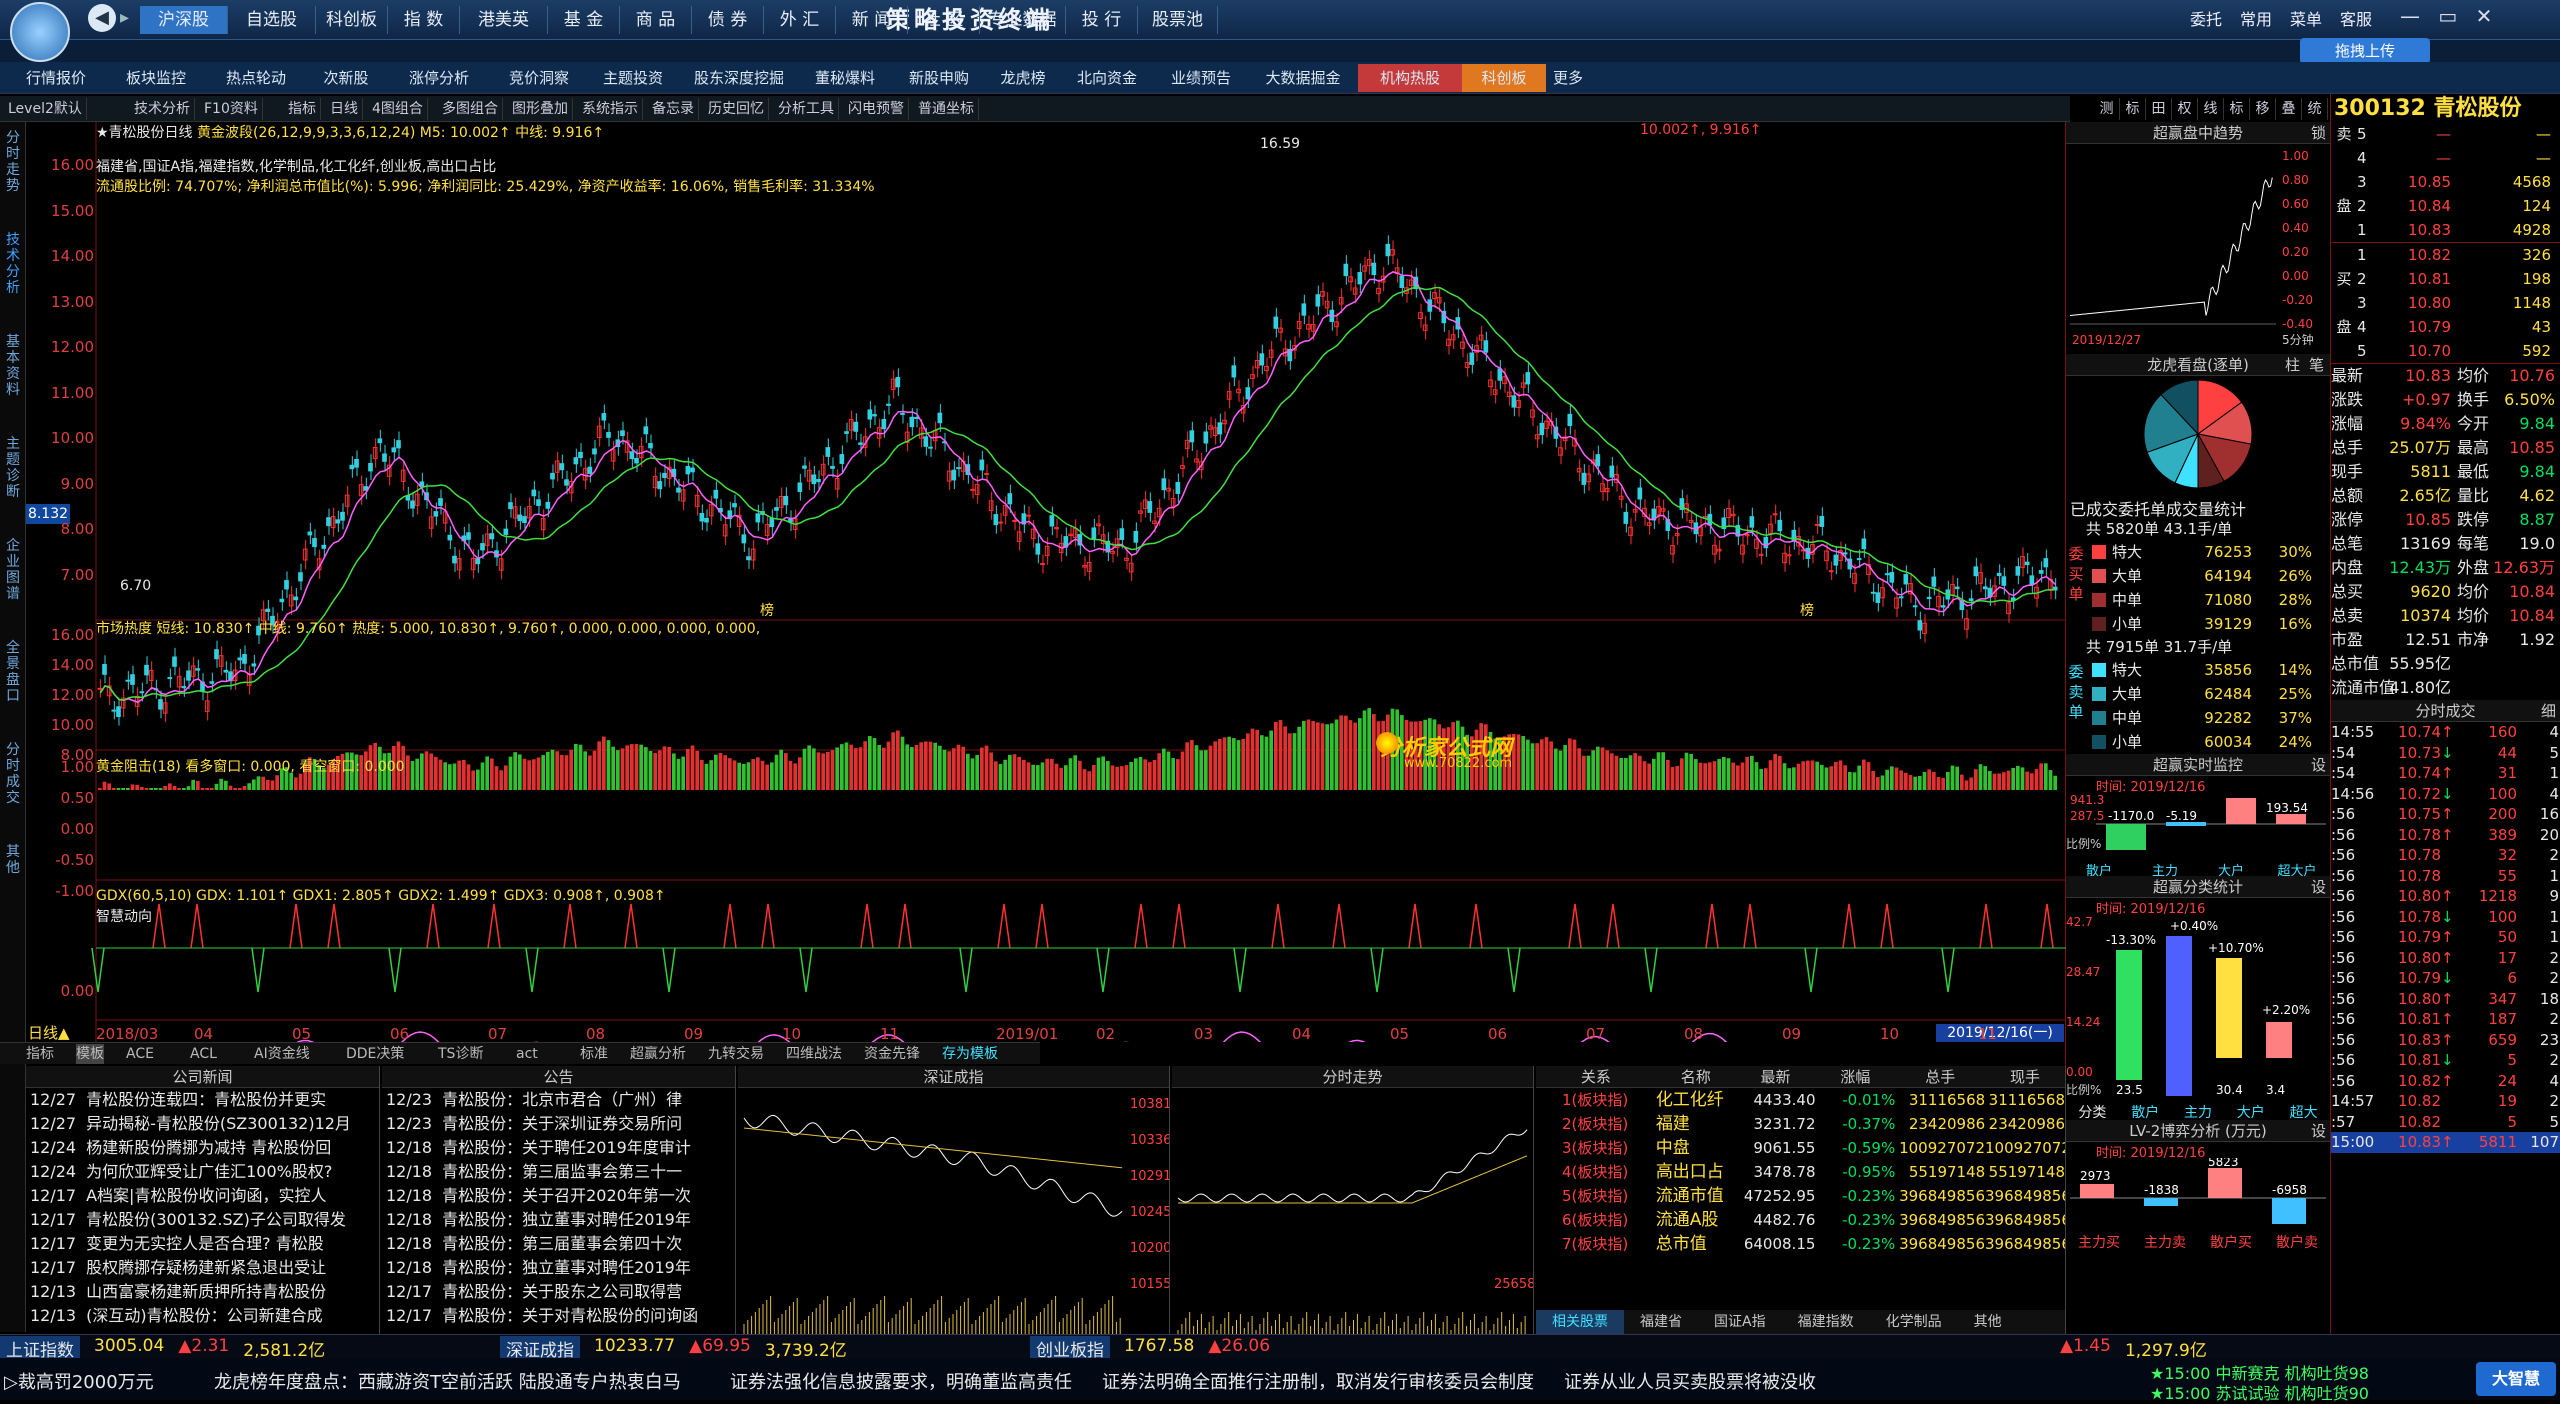  What do you see at coordinates (946, 109) in the screenshot?
I see `sub-tool: 普通坐标` at bounding box center [946, 109].